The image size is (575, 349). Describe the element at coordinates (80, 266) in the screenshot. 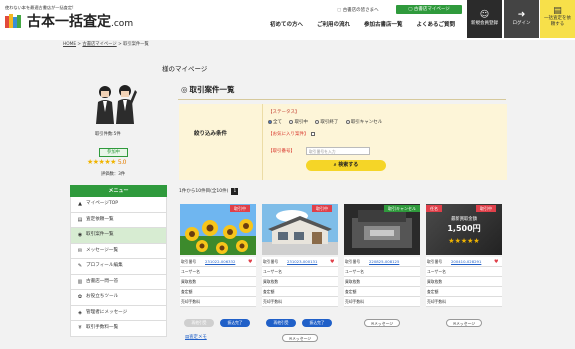

I see `pencil-icon: ✎` at that location.